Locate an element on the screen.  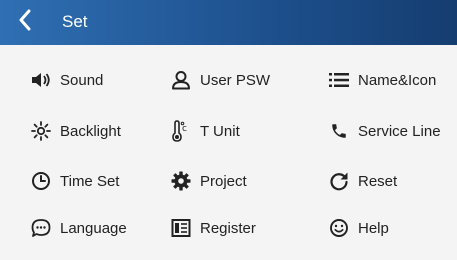
menu-item-label: Time Set is located at coordinates (90, 181).